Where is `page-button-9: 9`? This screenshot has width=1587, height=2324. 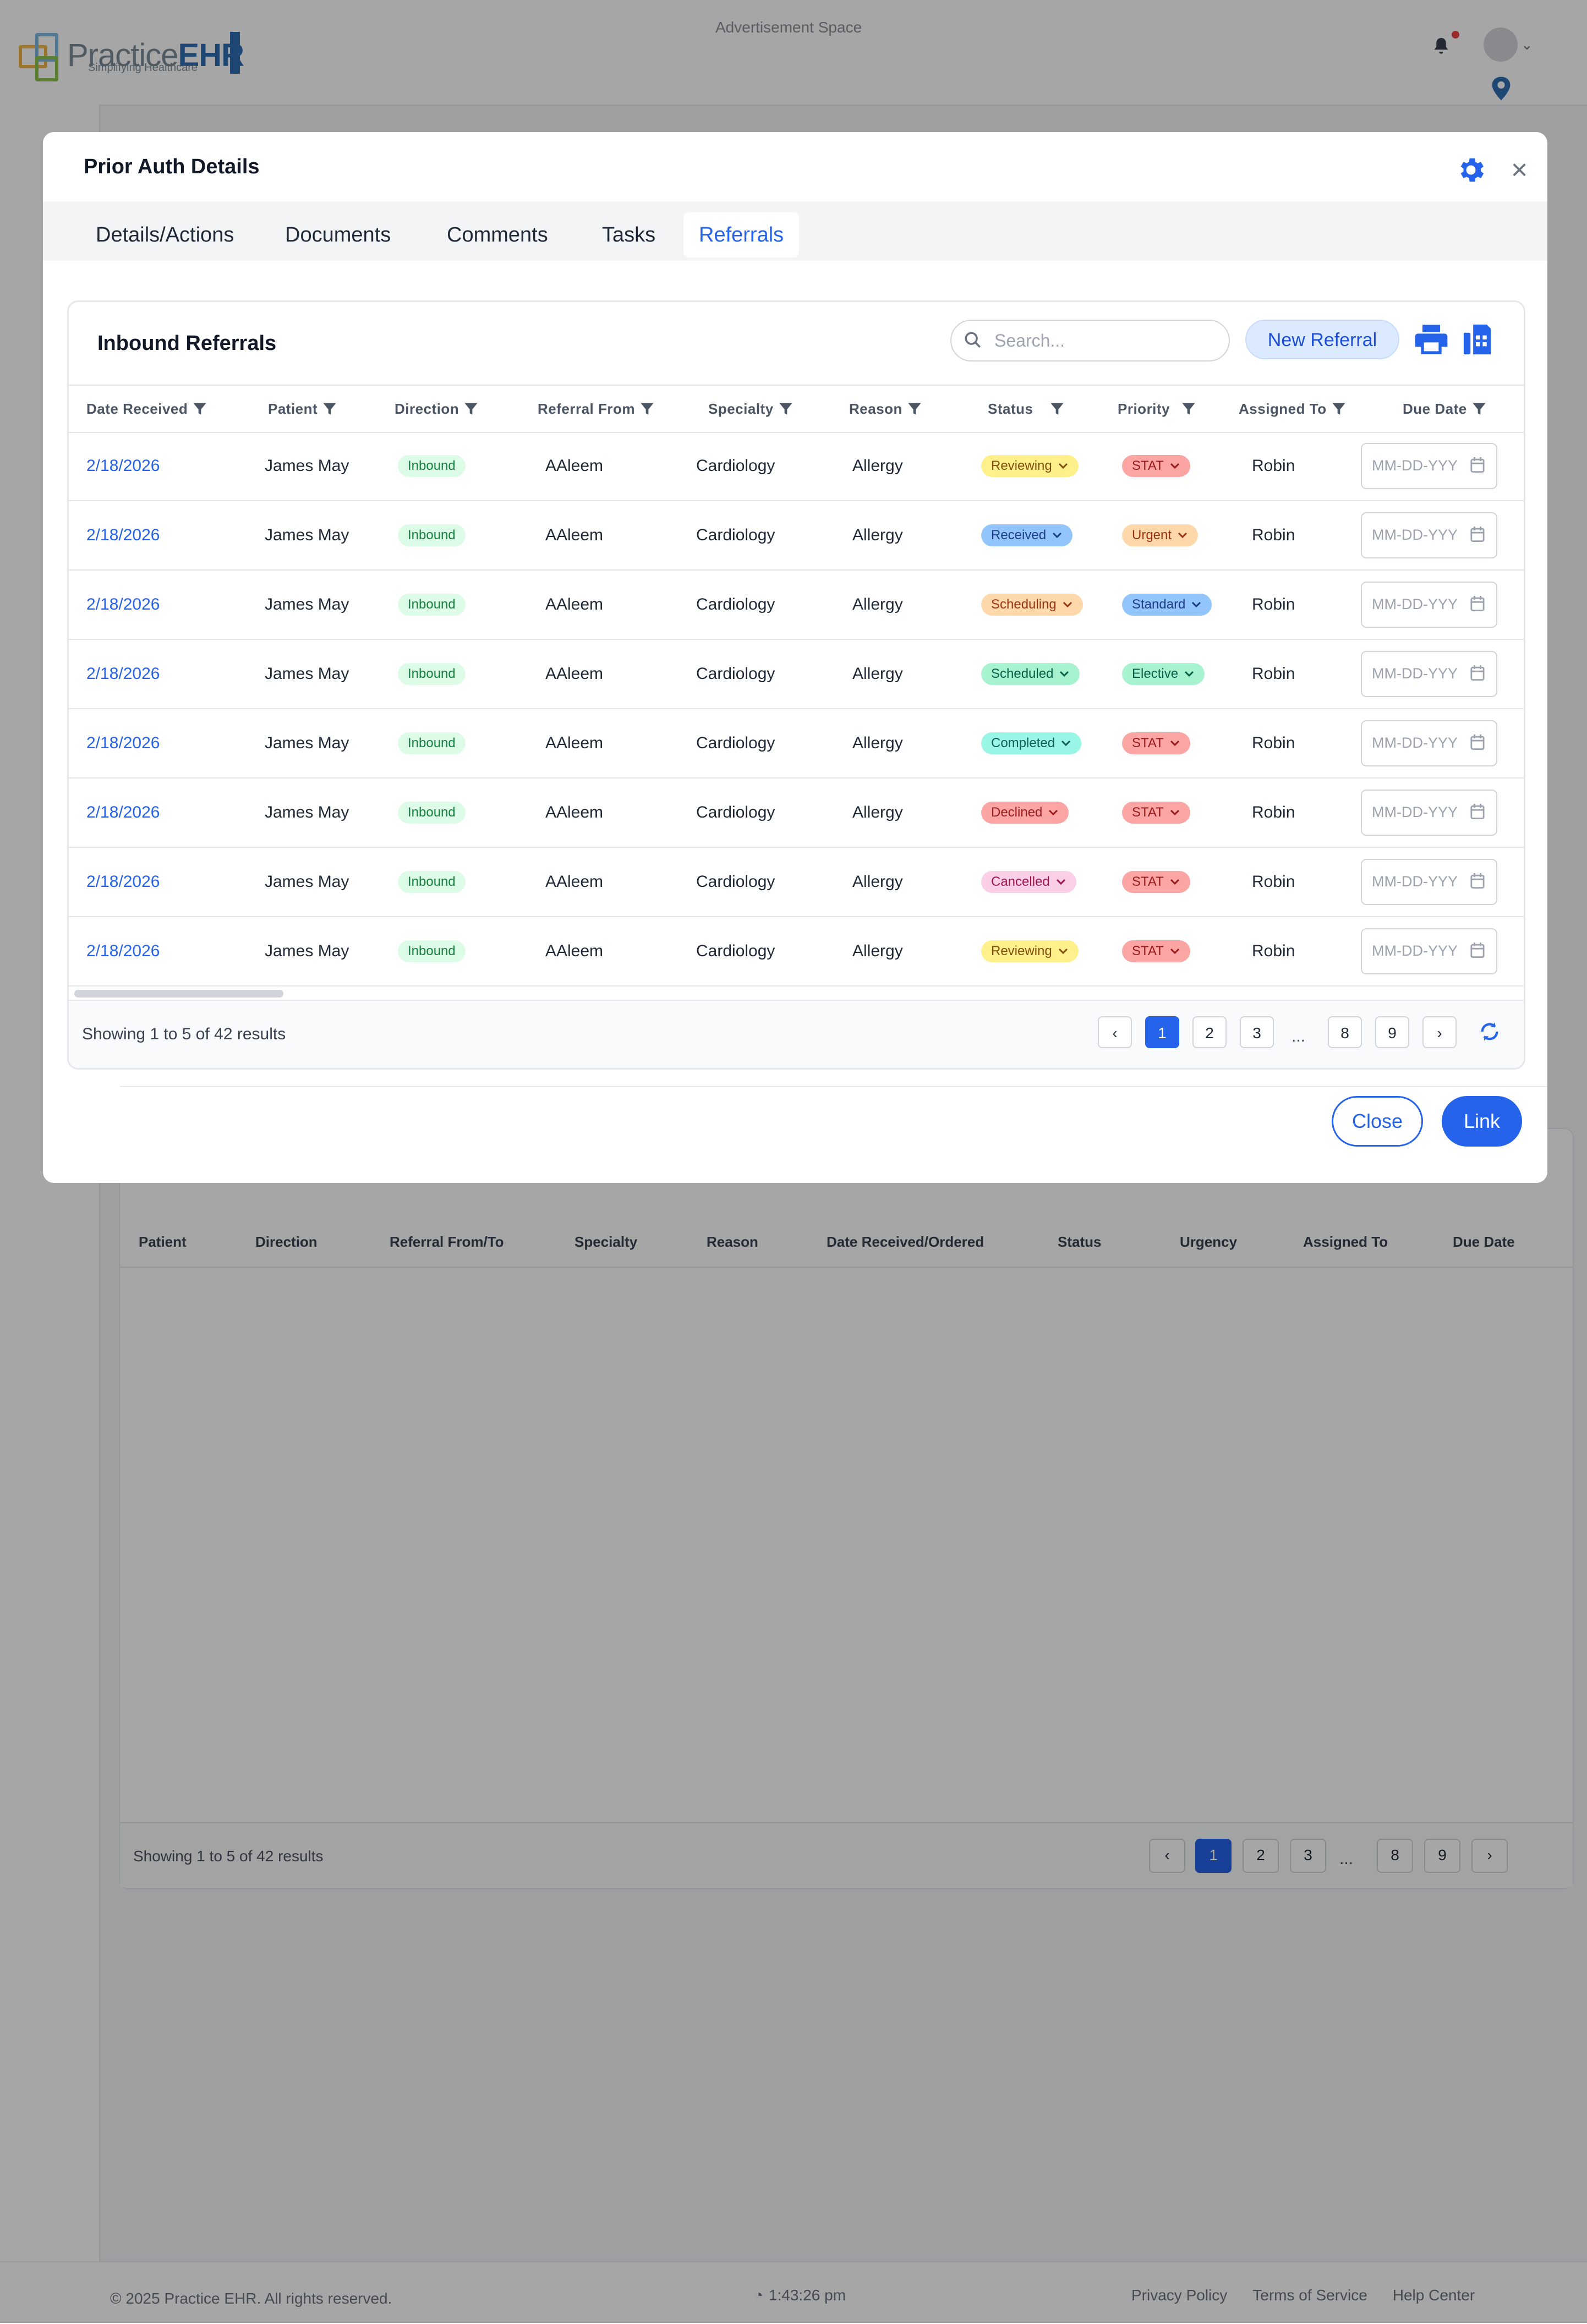 page-button-9: 9 is located at coordinates (1392, 1032).